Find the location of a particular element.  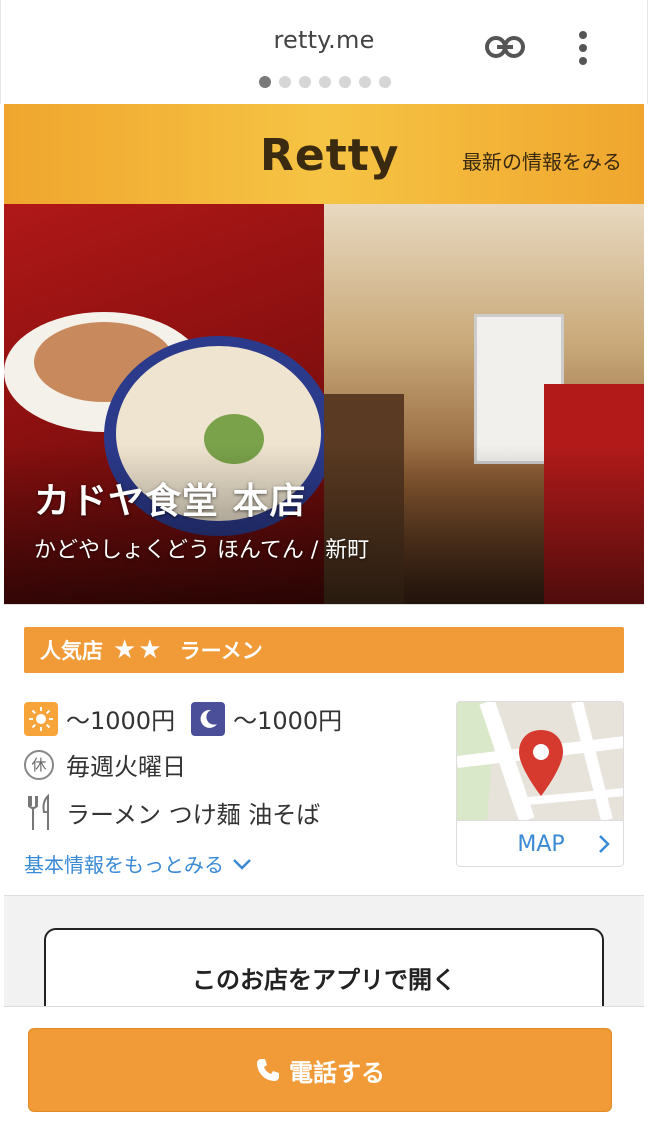

closed-day-row: 休 毎週火曜日 is located at coordinates (105, 764).